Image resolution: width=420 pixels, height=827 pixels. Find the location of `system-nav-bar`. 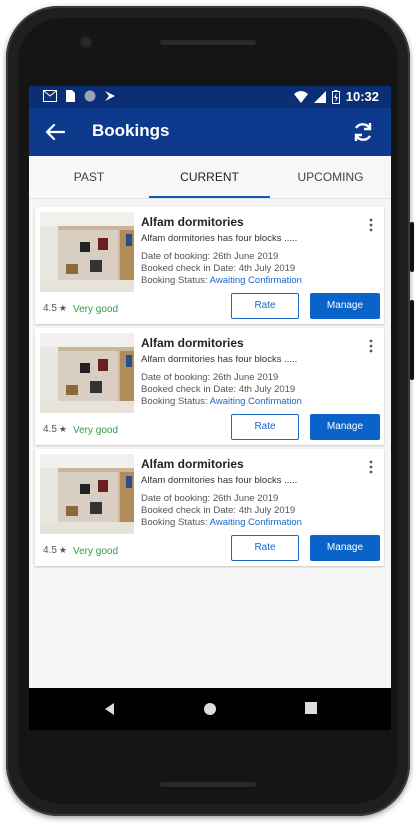

system-nav-bar is located at coordinates (210, 709).